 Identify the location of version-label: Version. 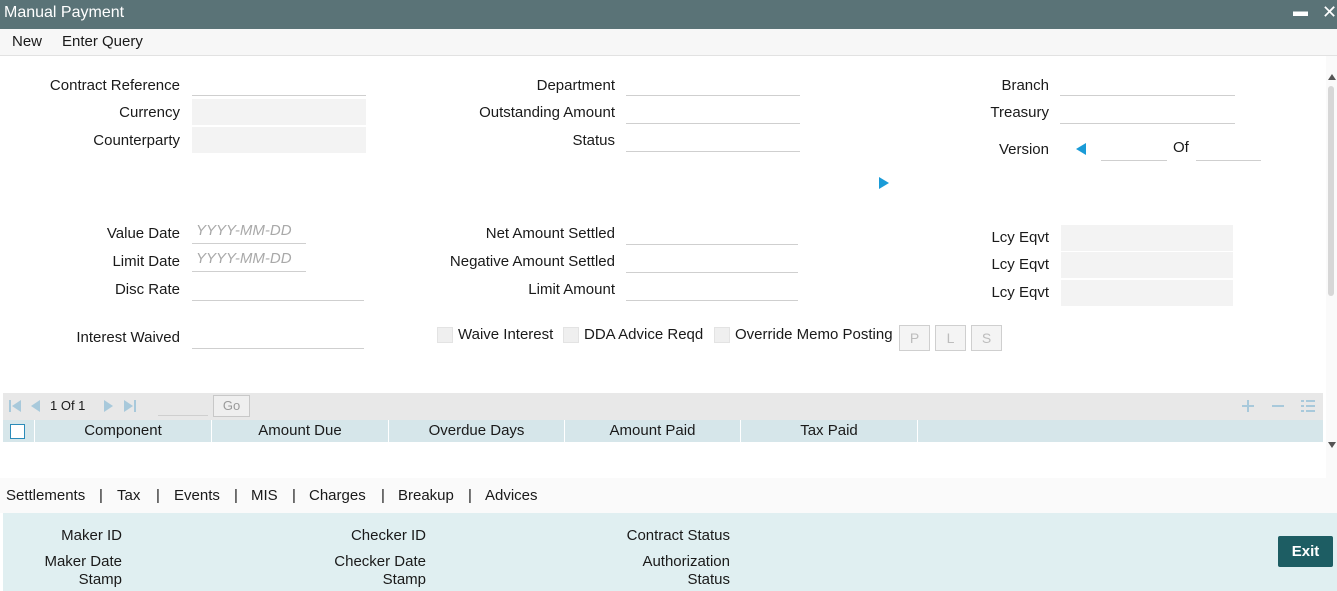
(1023, 149).